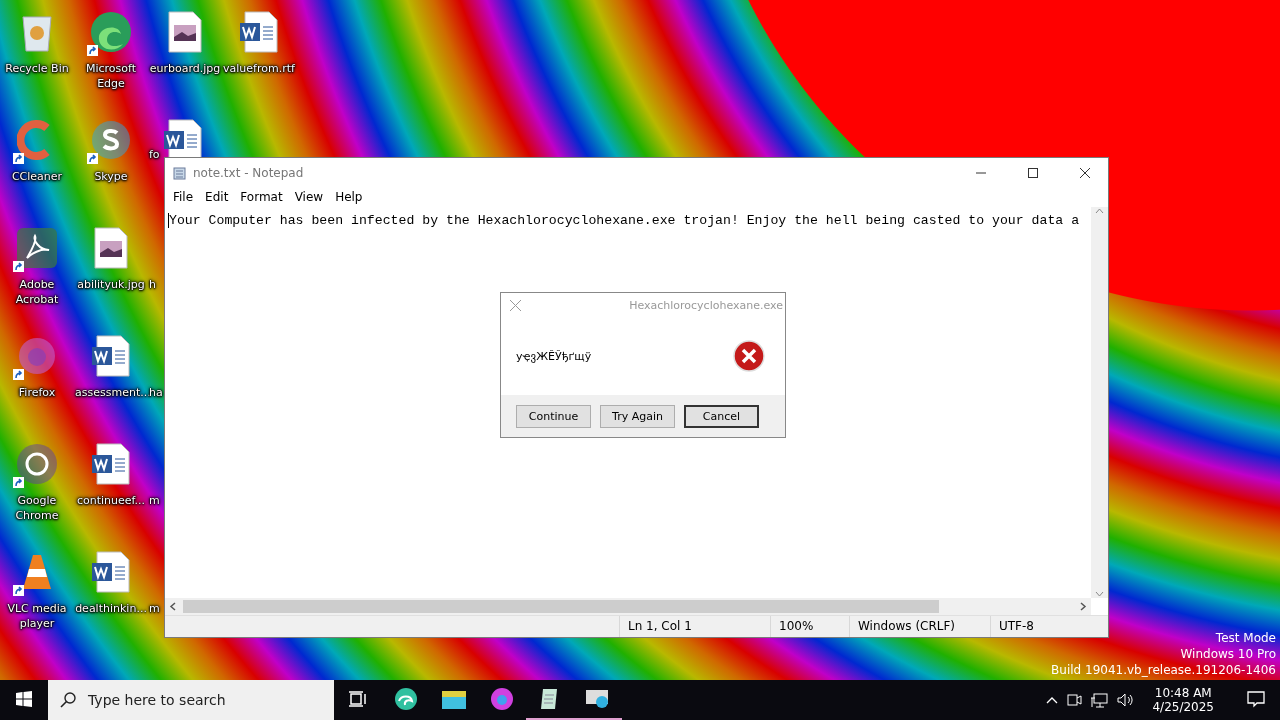  What do you see at coordinates (598, 699) in the screenshot?
I see `app-window-icon` at bounding box center [598, 699].